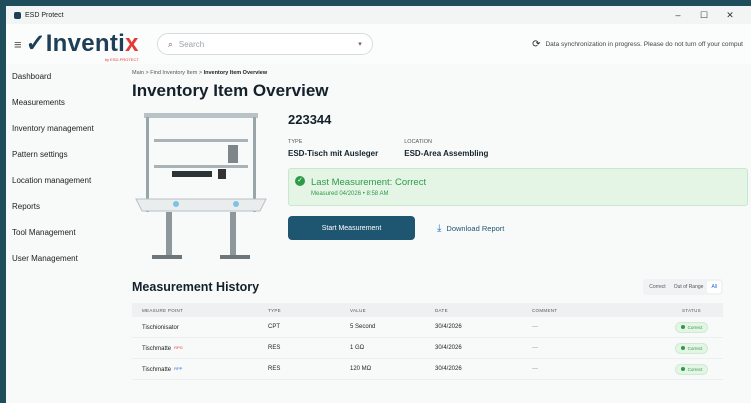 The width and height of the screenshot is (751, 403). I want to click on cell-type: CPT, so click(274, 327).